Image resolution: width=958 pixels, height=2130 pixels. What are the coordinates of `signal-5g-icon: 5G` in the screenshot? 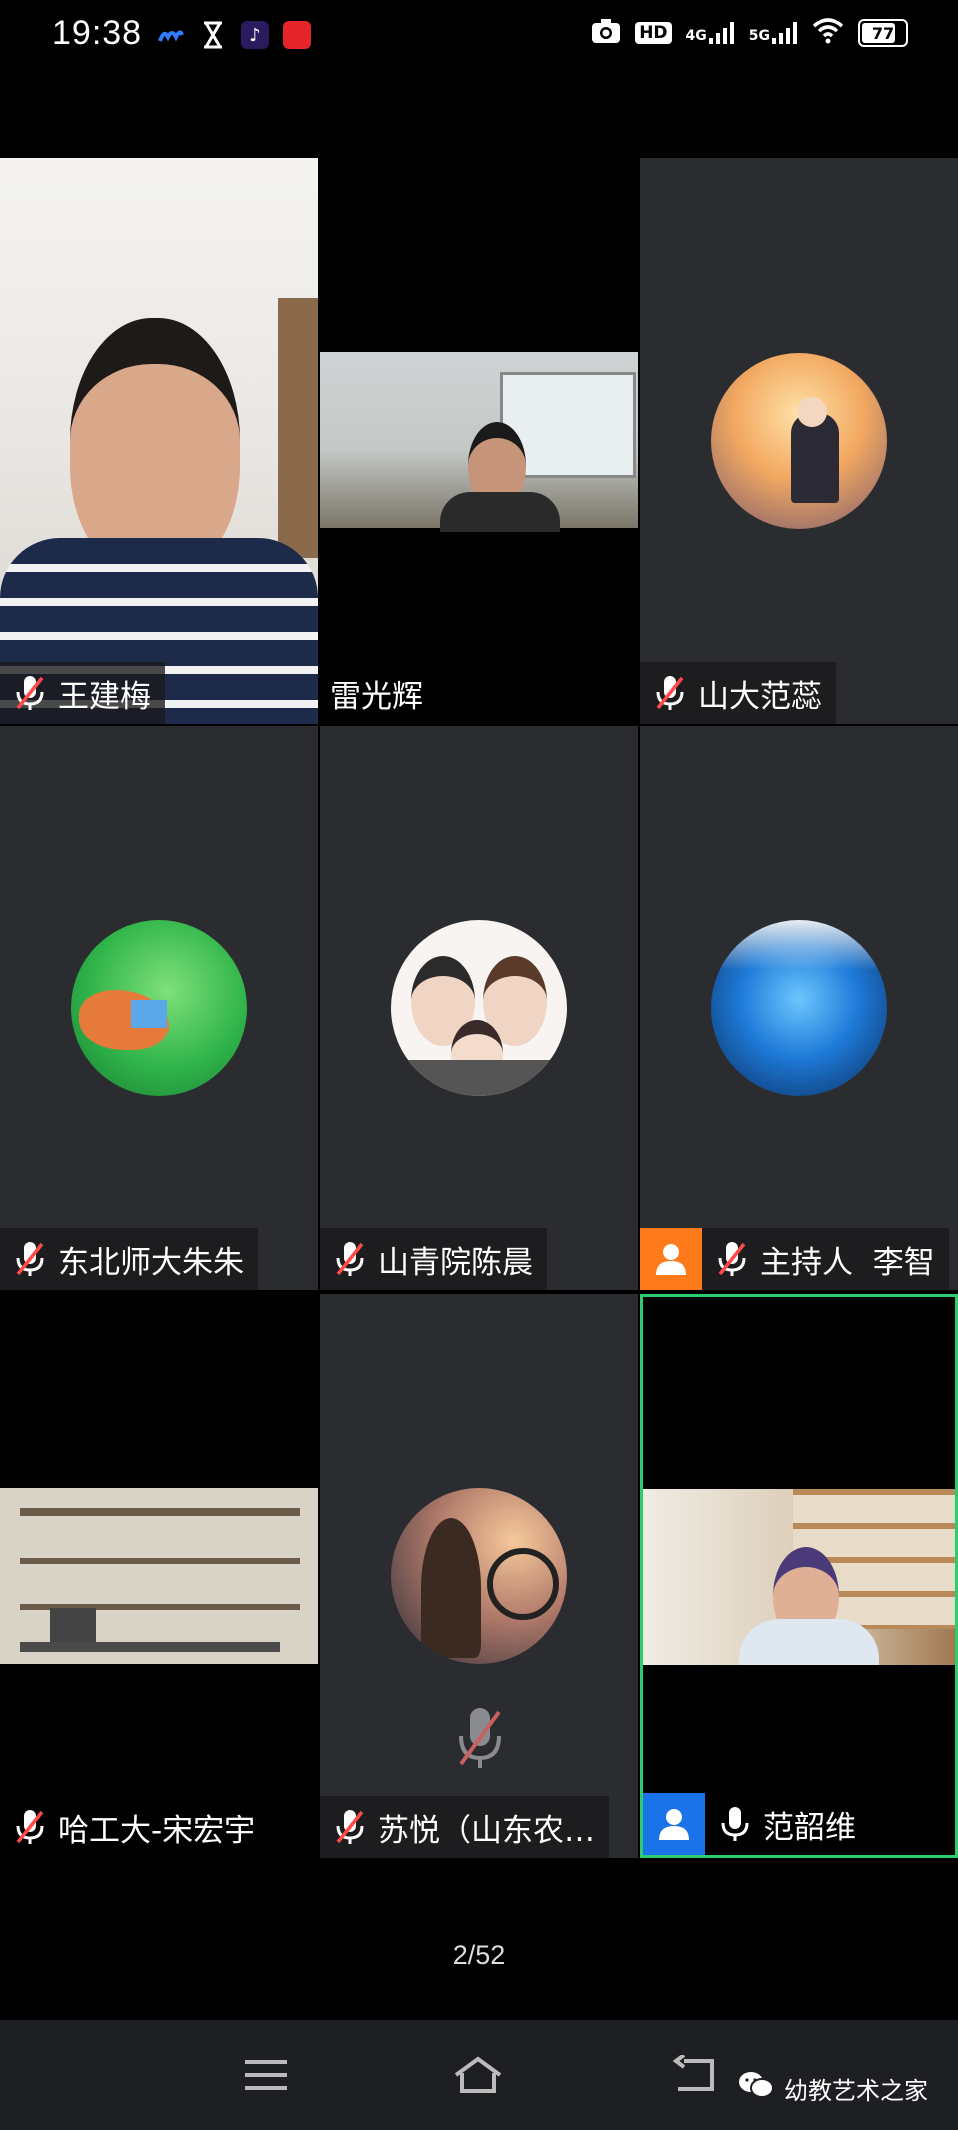 It's located at (773, 33).